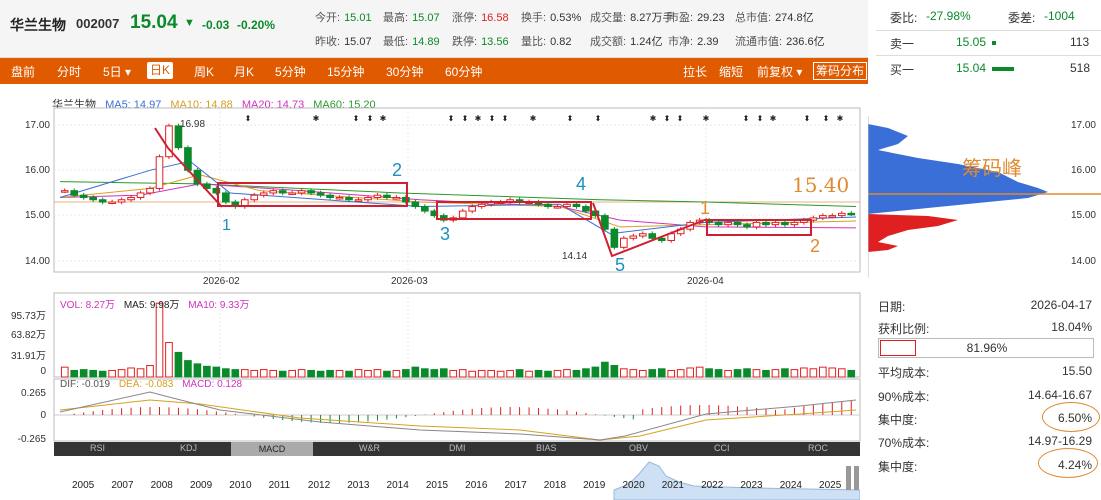 This screenshot has width=1101, height=500. I want to click on stretch-button: 拉长, so click(695, 71).